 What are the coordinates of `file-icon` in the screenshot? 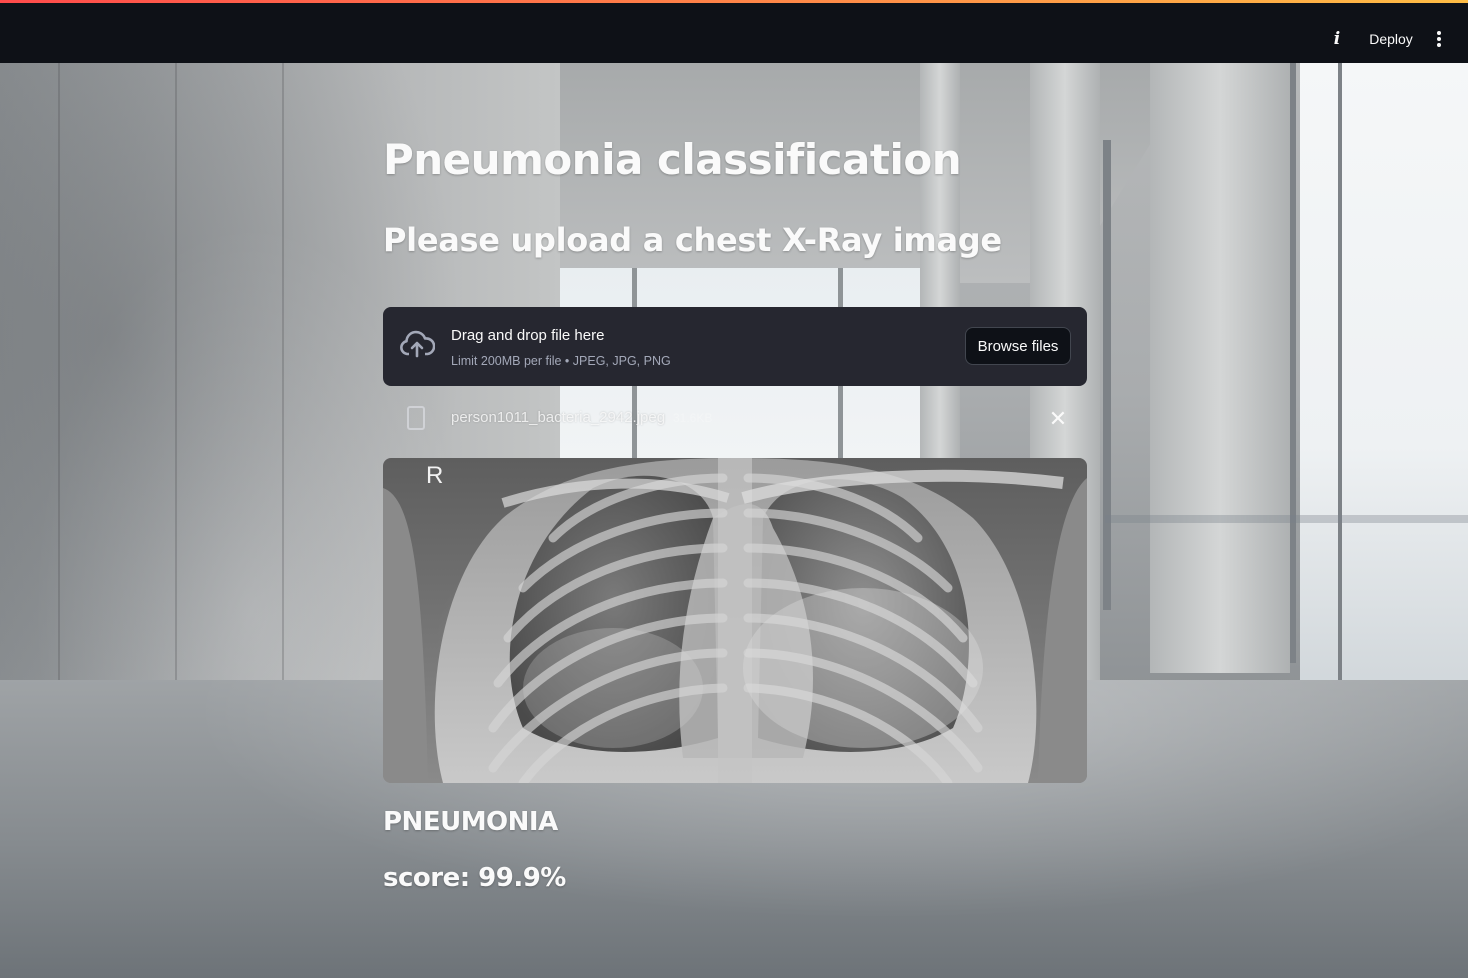 It's located at (416, 418).